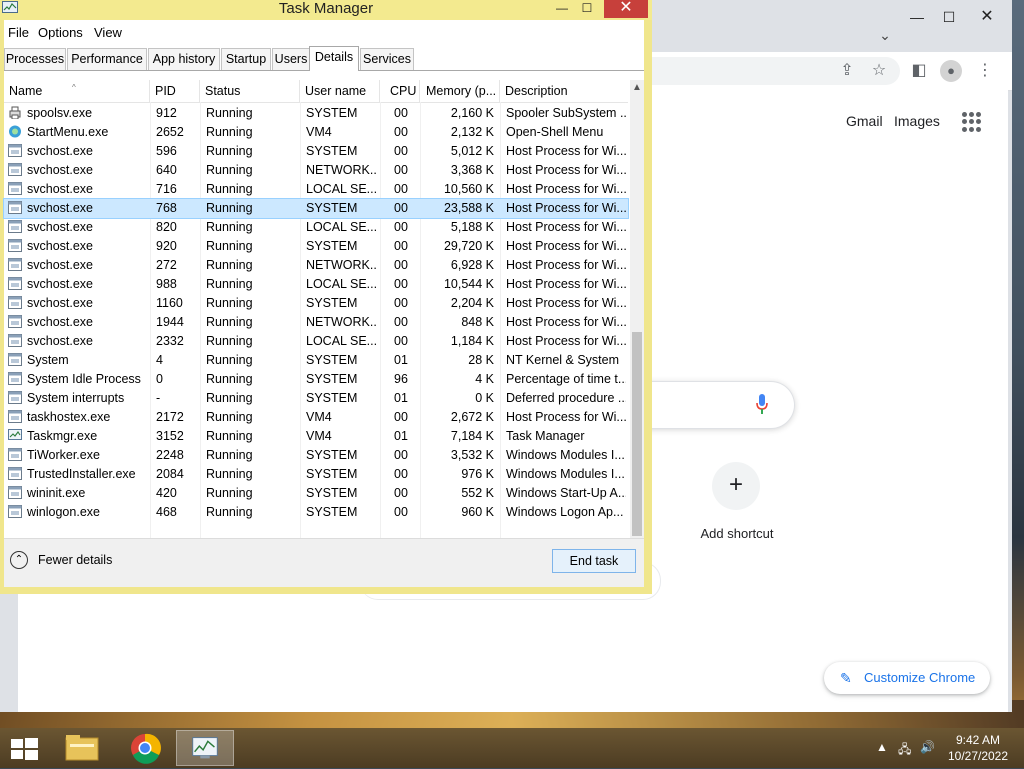 The width and height of the screenshot is (1024, 769). Describe the element at coordinates (637, 318) in the screenshot. I see `vertical-scrollbar: ▲ ▼` at that location.